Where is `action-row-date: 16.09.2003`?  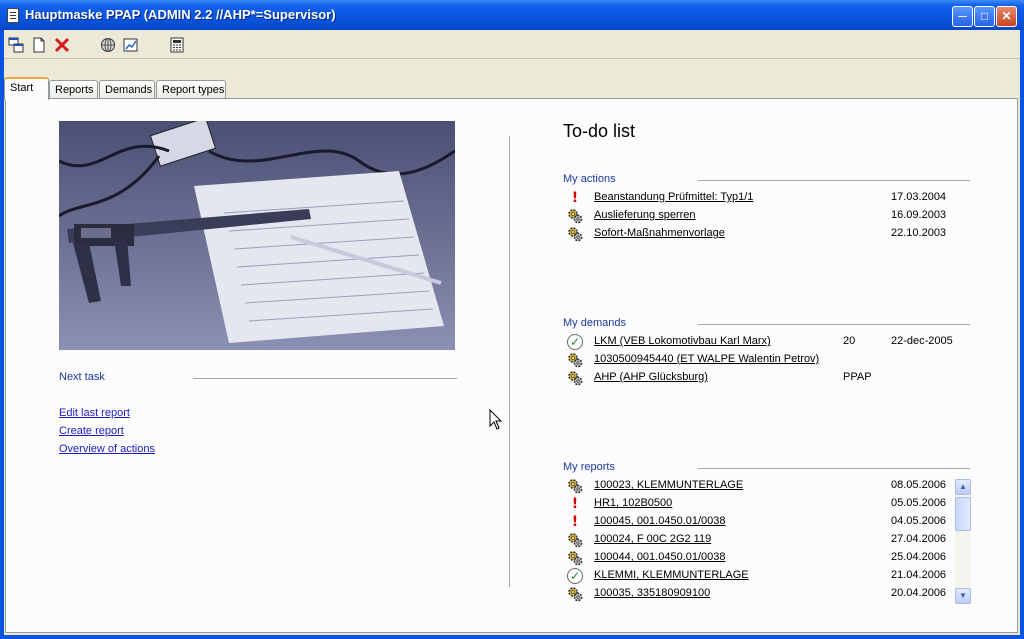 action-row-date: 16.09.2003 is located at coordinates (919, 215).